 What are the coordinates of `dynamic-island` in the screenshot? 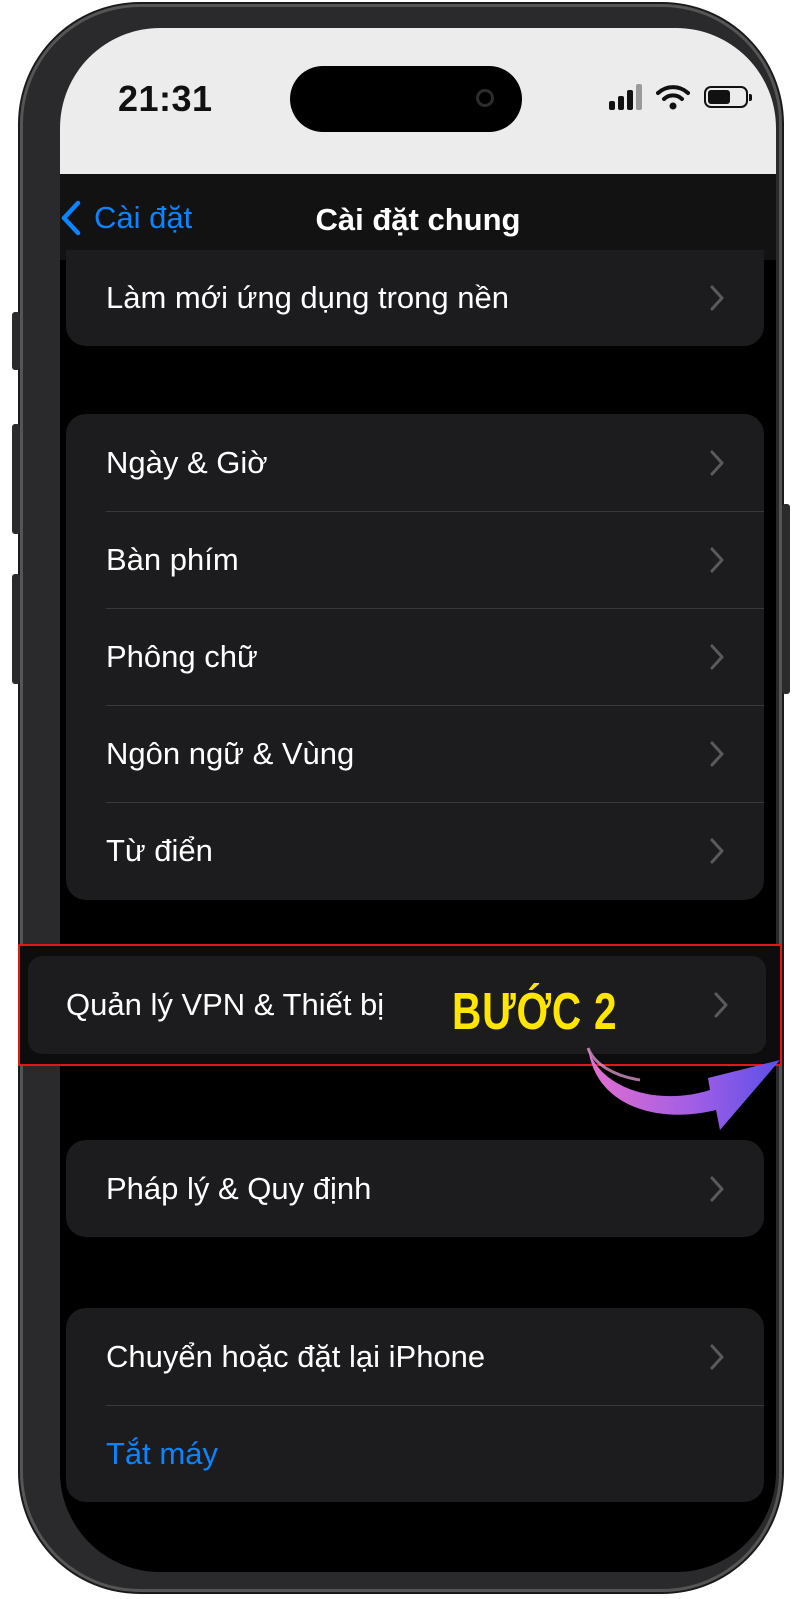 It's located at (406, 99).